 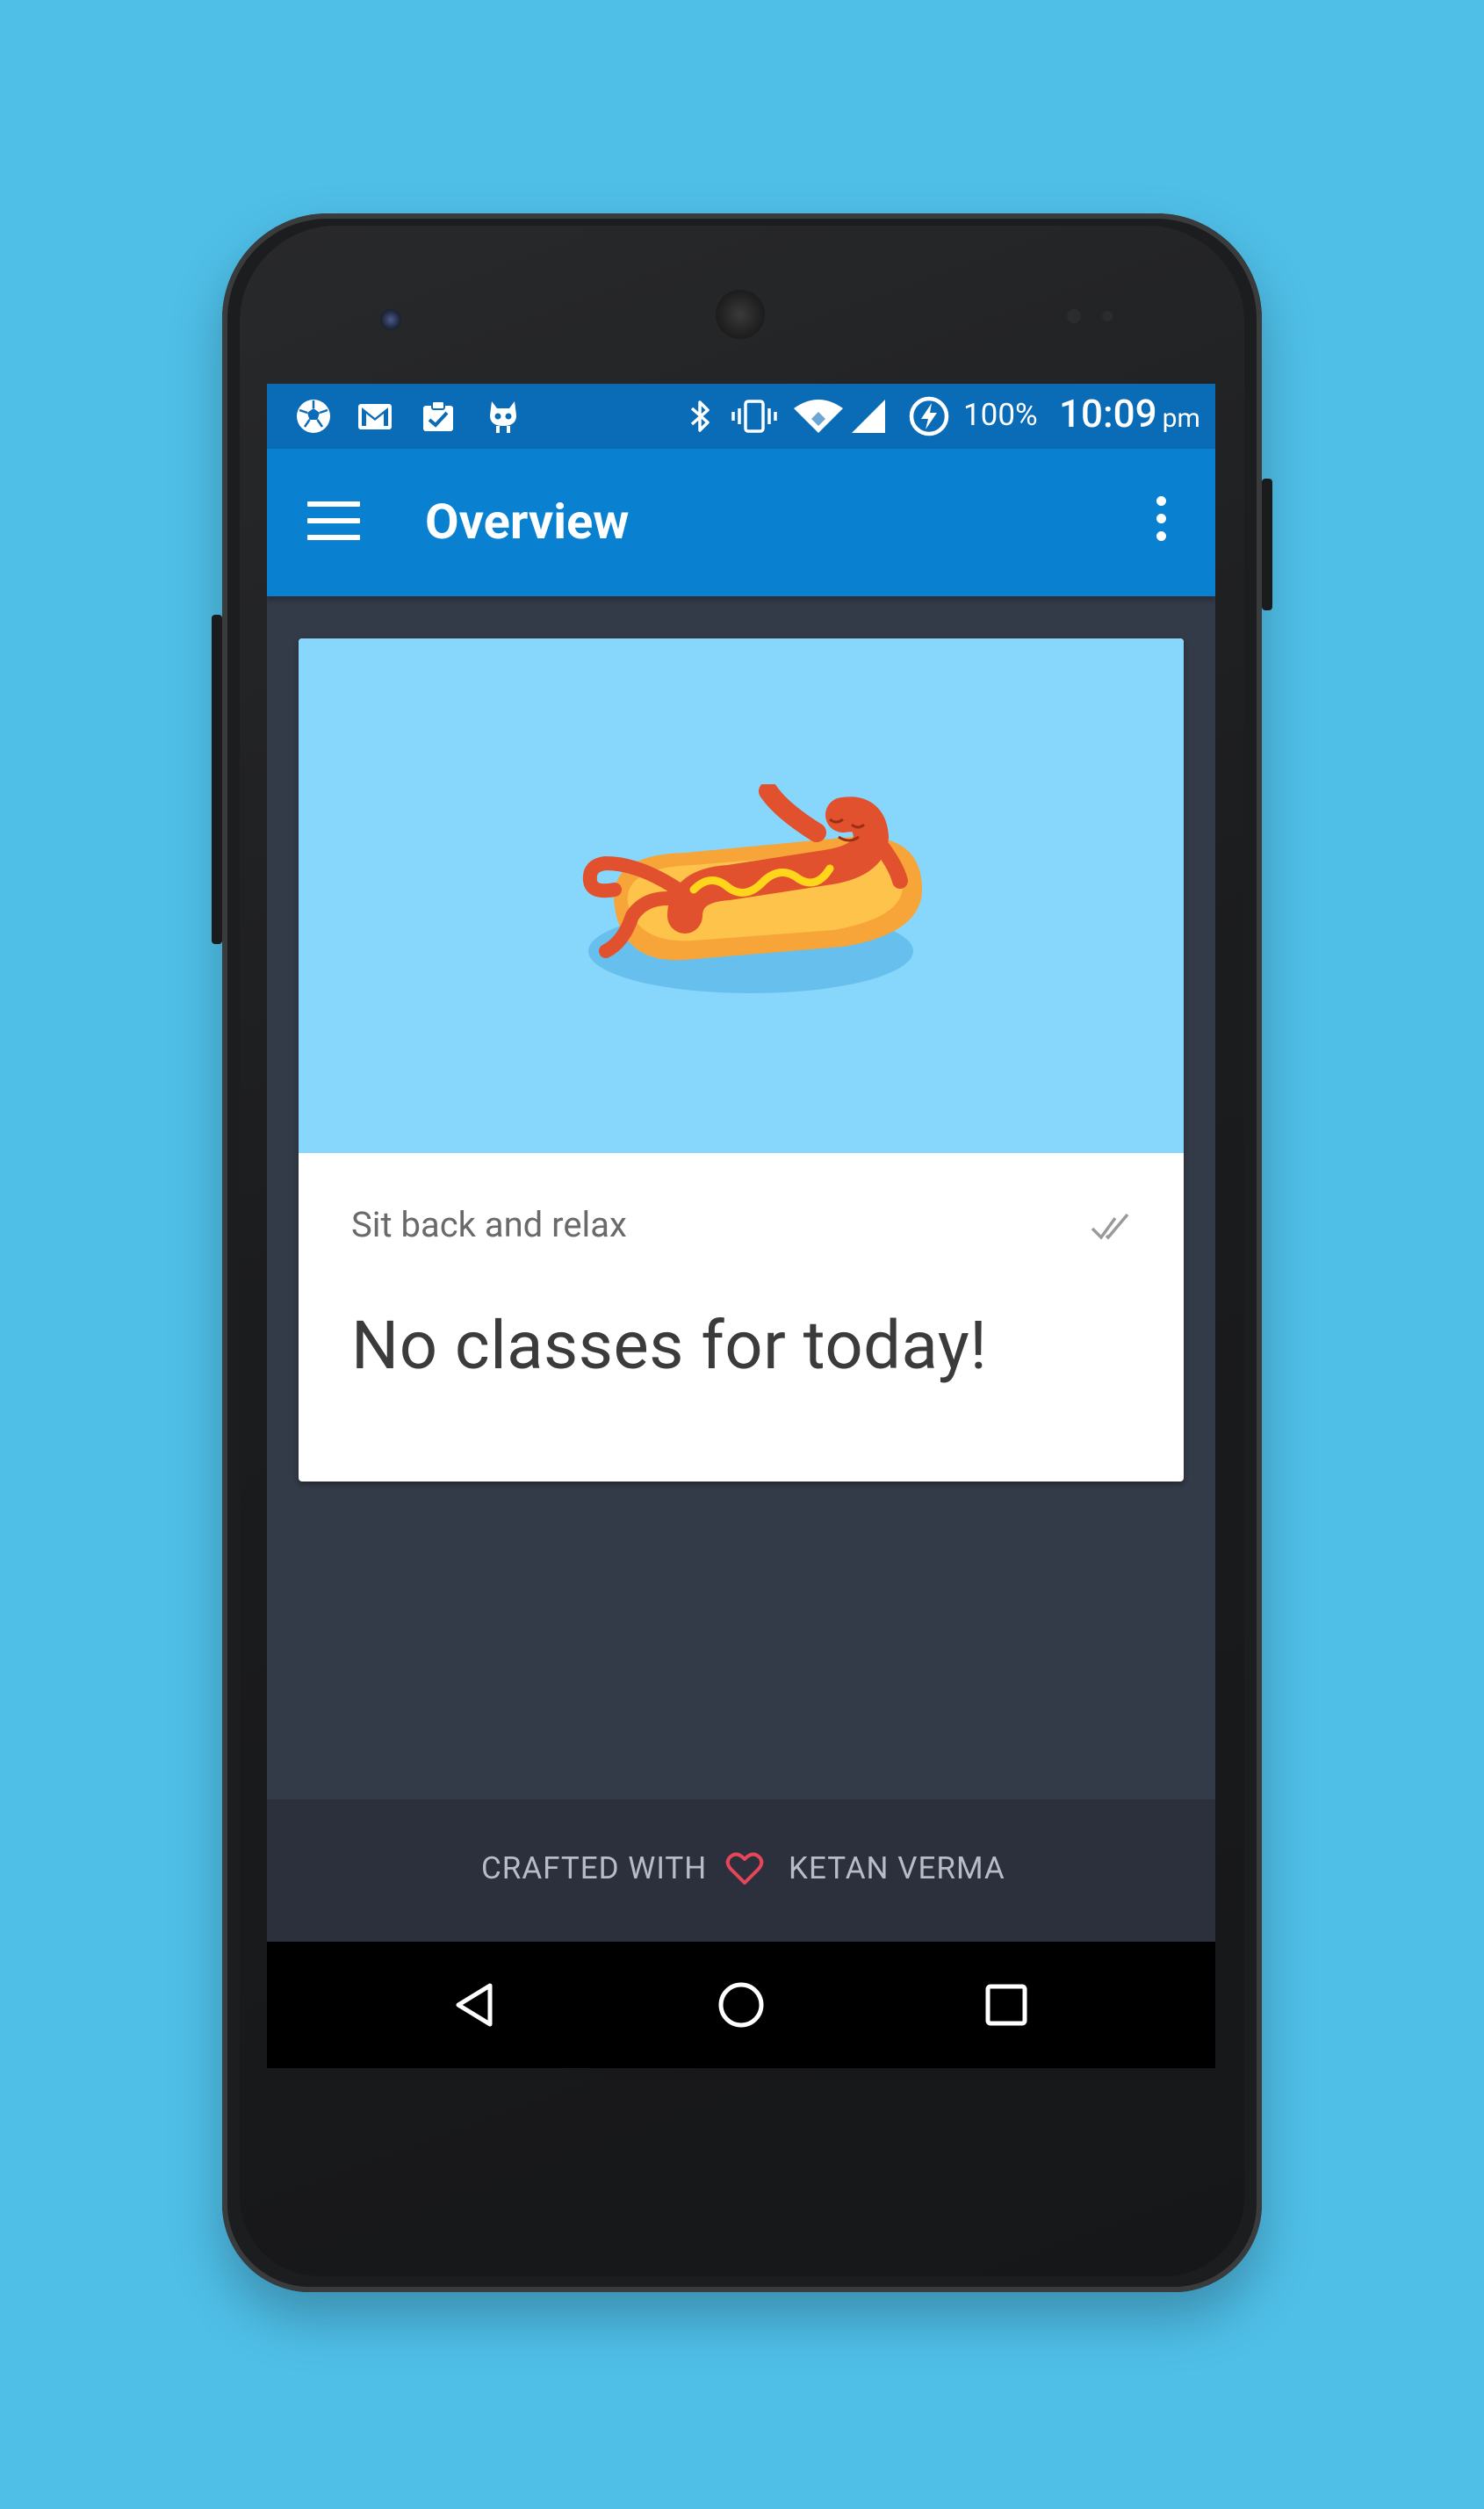 What do you see at coordinates (527, 522) in the screenshot?
I see `page-title: Overview` at bounding box center [527, 522].